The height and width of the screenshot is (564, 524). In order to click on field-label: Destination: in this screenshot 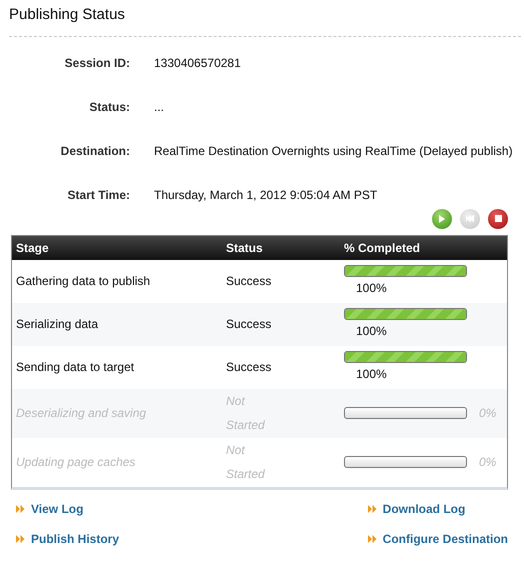, I will do `click(95, 151)`.